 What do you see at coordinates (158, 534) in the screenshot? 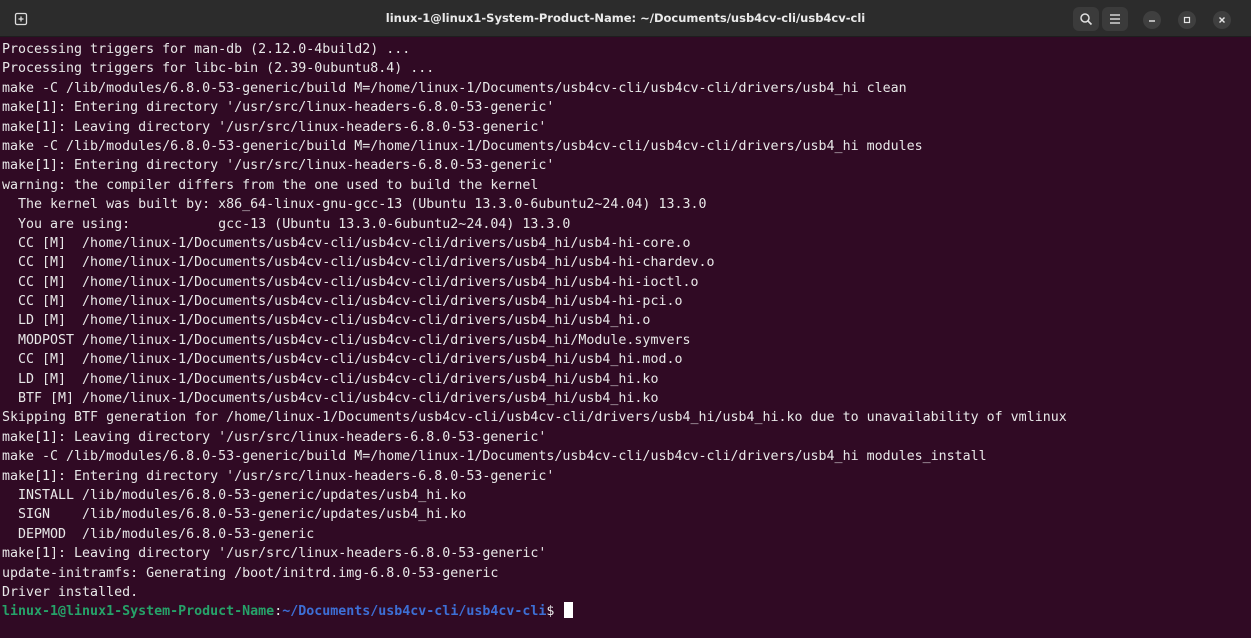
I see `output-line: DEPMOD /lib/modules/6.8.0-53-generic` at bounding box center [158, 534].